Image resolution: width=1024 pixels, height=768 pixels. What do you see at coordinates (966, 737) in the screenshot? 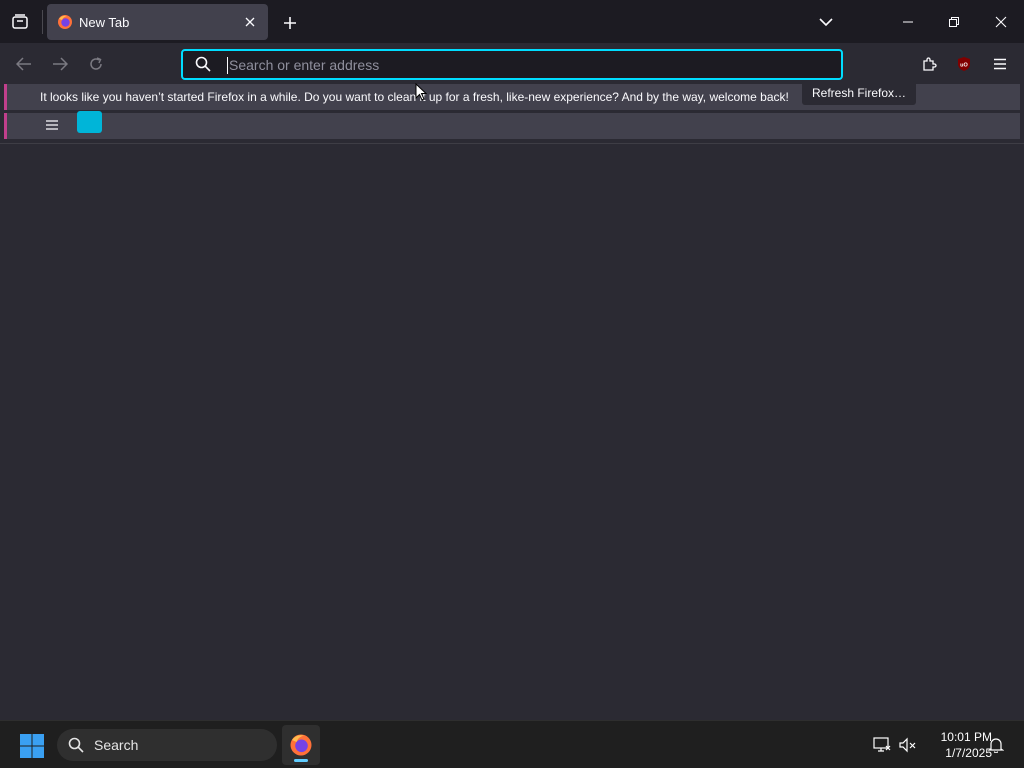
I see `clock-time: 10:01 PM` at bounding box center [966, 737].